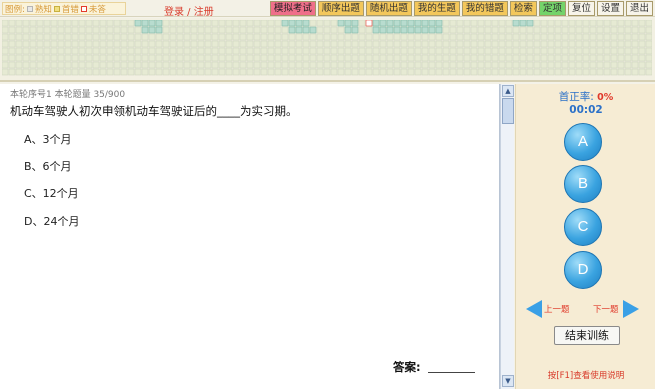 The height and width of the screenshot is (389, 655). What do you see at coordinates (583, 184) in the screenshot?
I see `answer-b-button: B` at bounding box center [583, 184].